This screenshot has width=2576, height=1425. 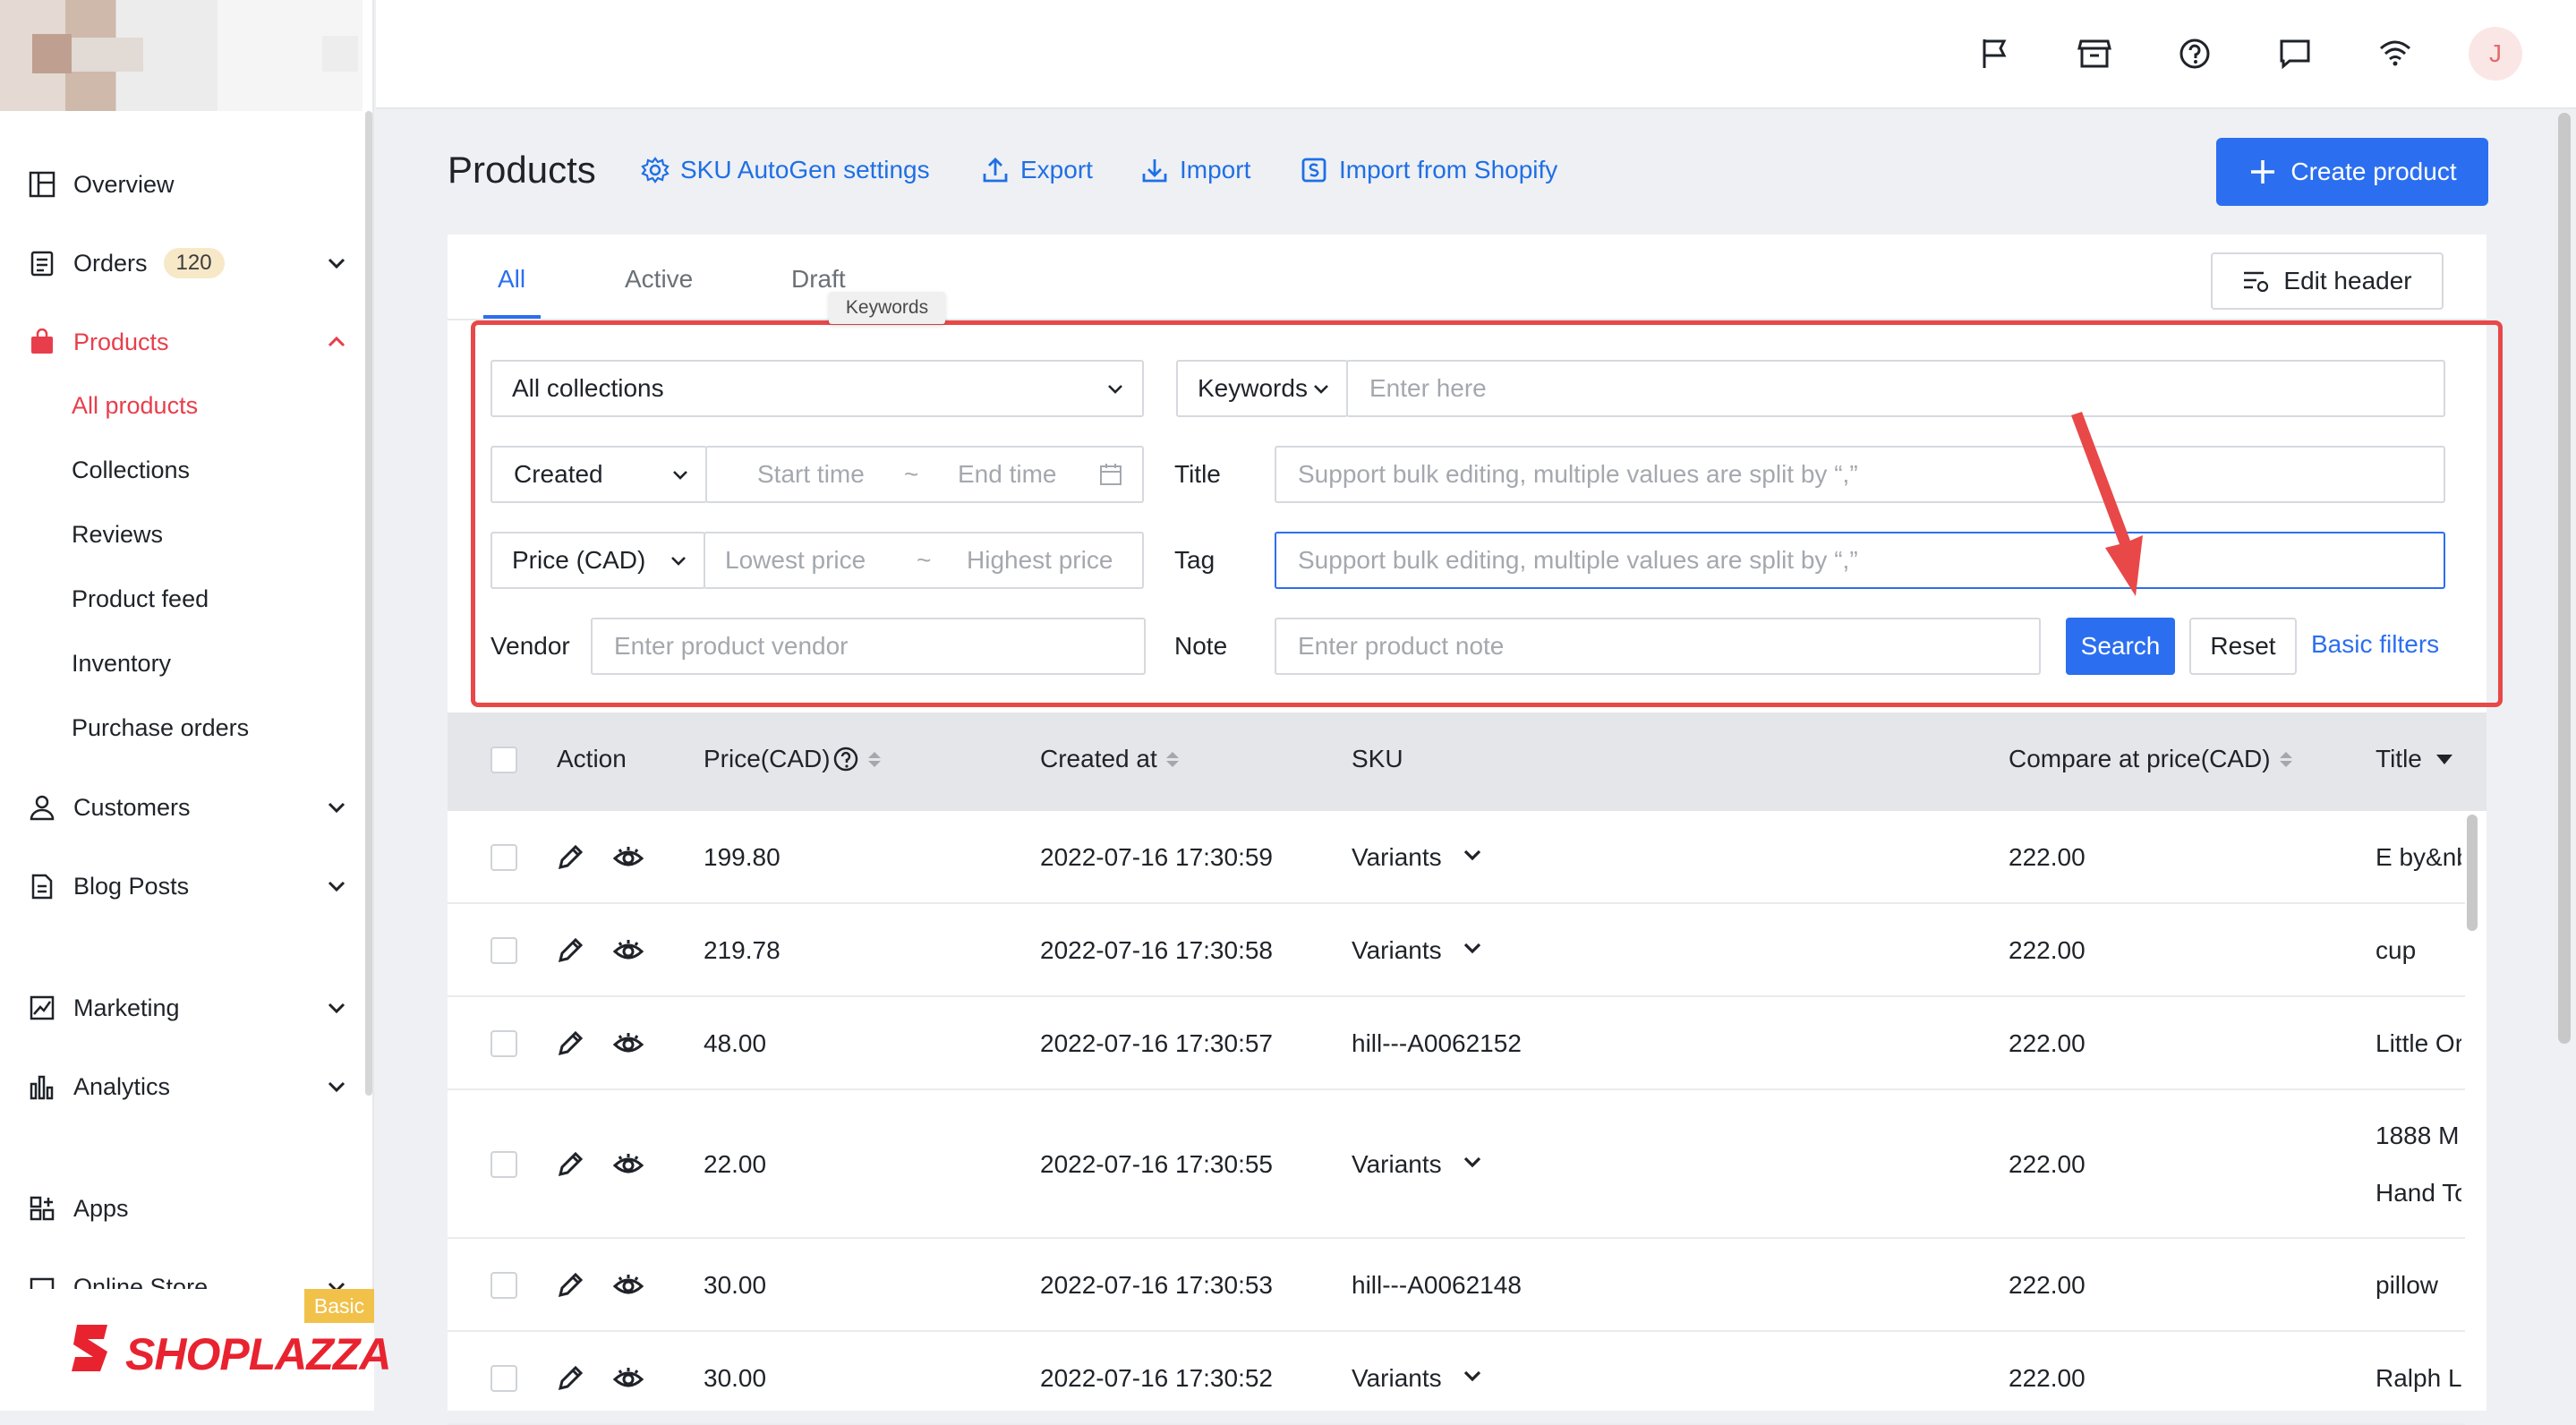 I want to click on date-range-picker: Start time ~ End time, so click(x=924, y=474).